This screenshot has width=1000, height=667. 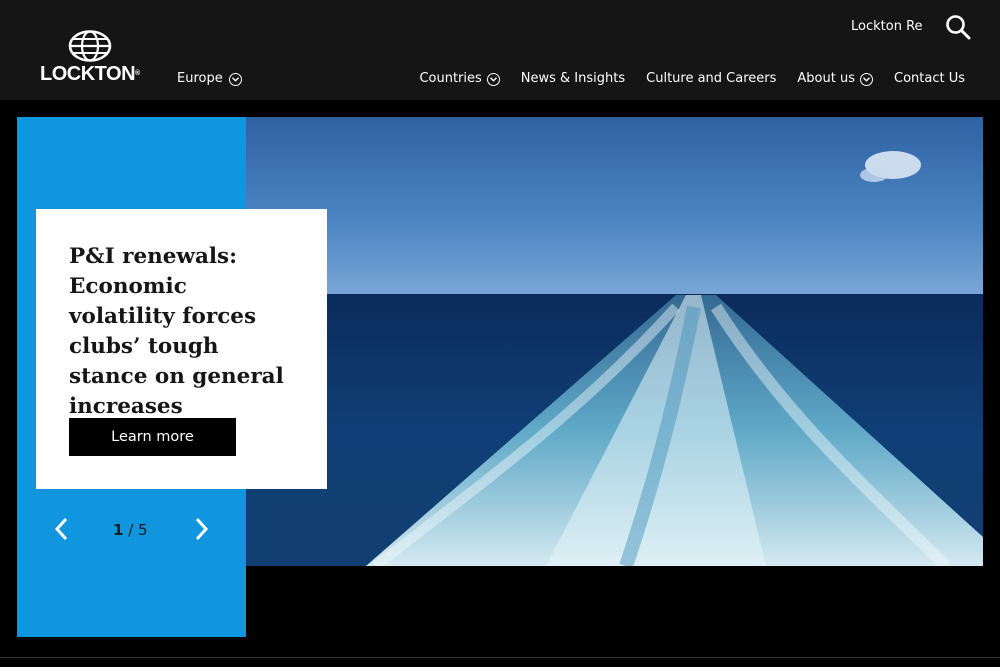 What do you see at coordinates (887, 27) in the screenshot?
I see `lockton-re-link: Lockton Re` at bounding box center [887, 27].